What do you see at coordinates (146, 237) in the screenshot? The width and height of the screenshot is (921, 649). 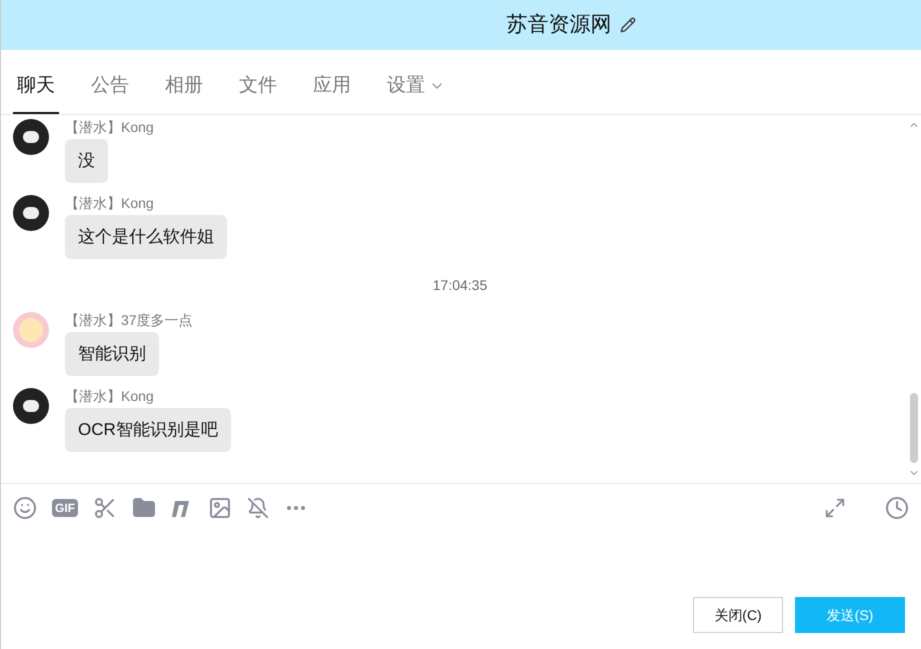 I see `message-bubble: 这个是什么软件姐` at bounding box center [146, 237].